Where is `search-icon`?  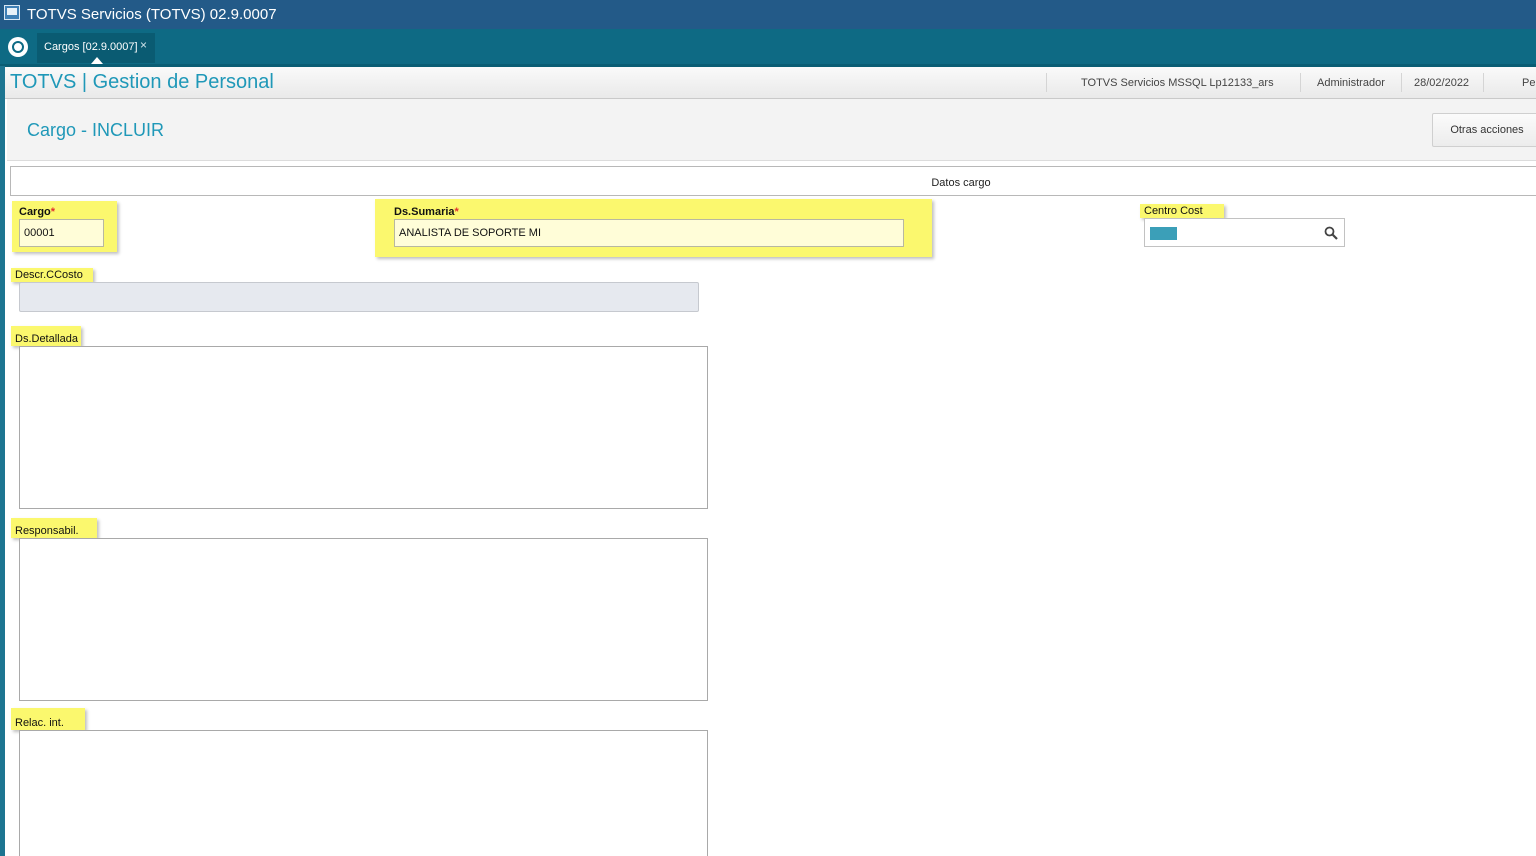
search-icon is located at coordinates (1331, 233).